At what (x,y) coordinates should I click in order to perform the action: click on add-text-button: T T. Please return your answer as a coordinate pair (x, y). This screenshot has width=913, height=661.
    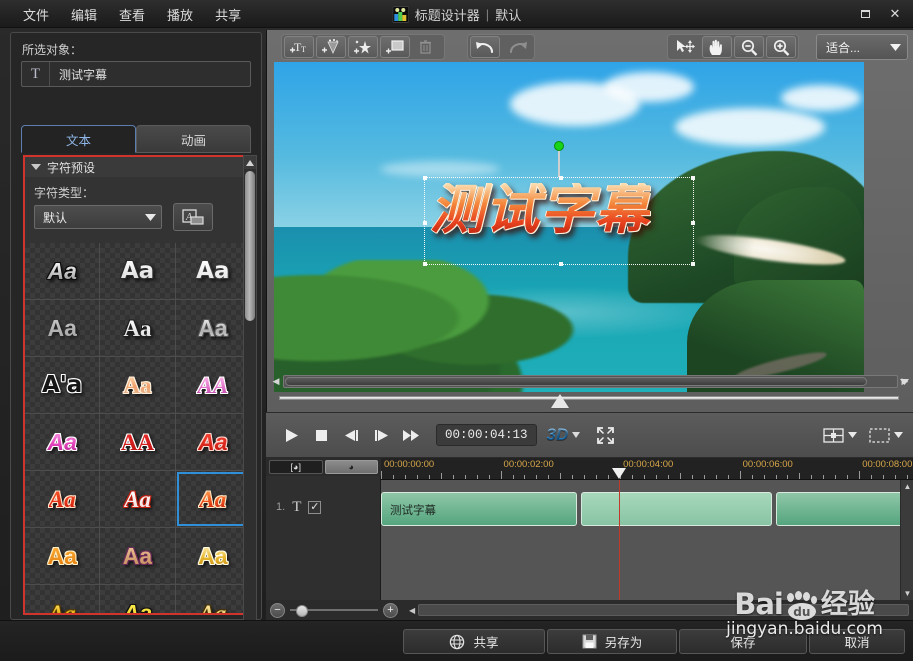
    Looking at the image, I should click on (299, 47).